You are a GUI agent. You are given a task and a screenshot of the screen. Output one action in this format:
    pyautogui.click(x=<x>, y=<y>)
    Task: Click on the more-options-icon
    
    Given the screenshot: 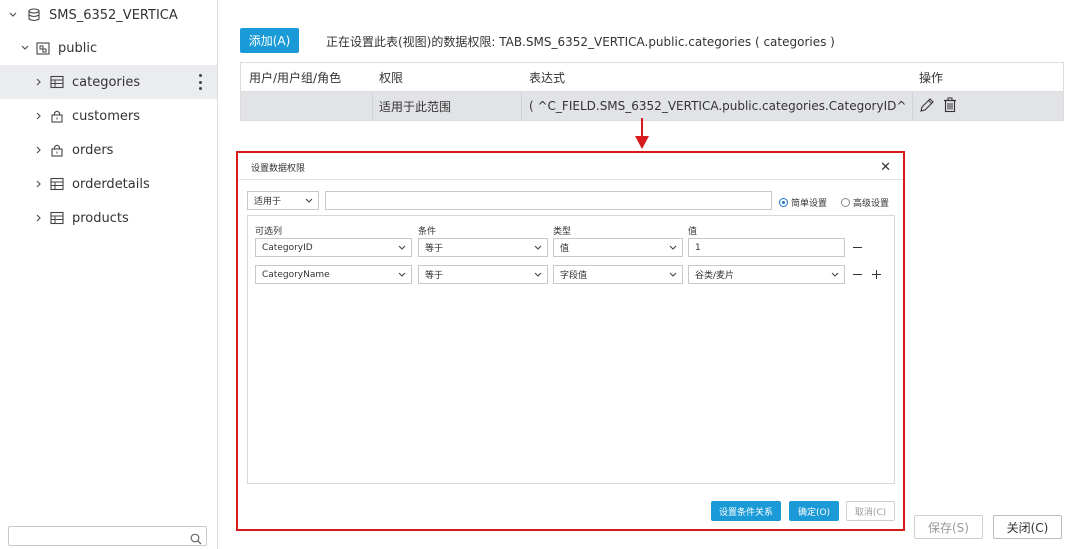 What is the action you would take?
    pyautogui.click(x=200, y=82)
    